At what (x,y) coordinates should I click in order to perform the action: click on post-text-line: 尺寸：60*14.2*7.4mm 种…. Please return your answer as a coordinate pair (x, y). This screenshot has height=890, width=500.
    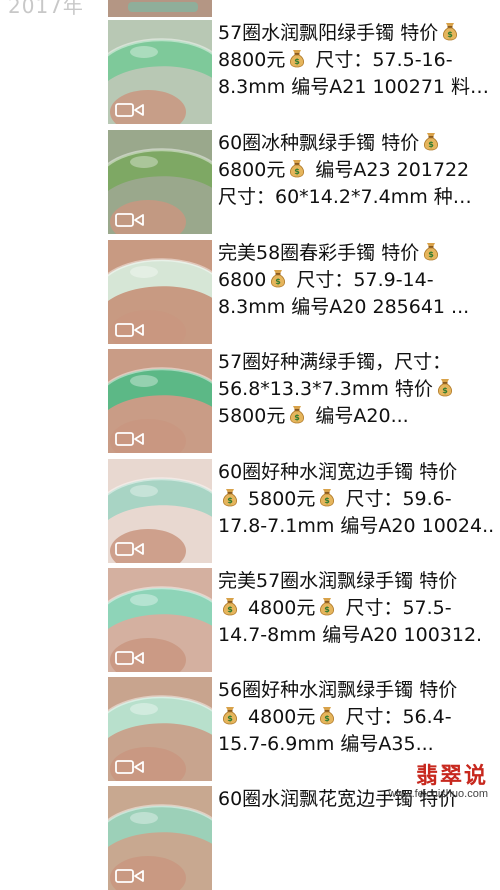
    Looking at the image, I should click on (357, 197).